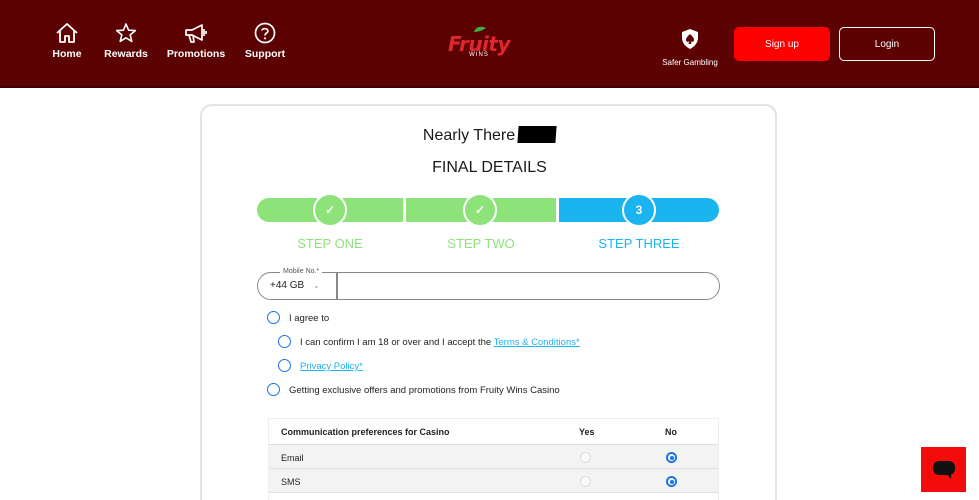  I want to click on login-button: Login, so click(887, 44).